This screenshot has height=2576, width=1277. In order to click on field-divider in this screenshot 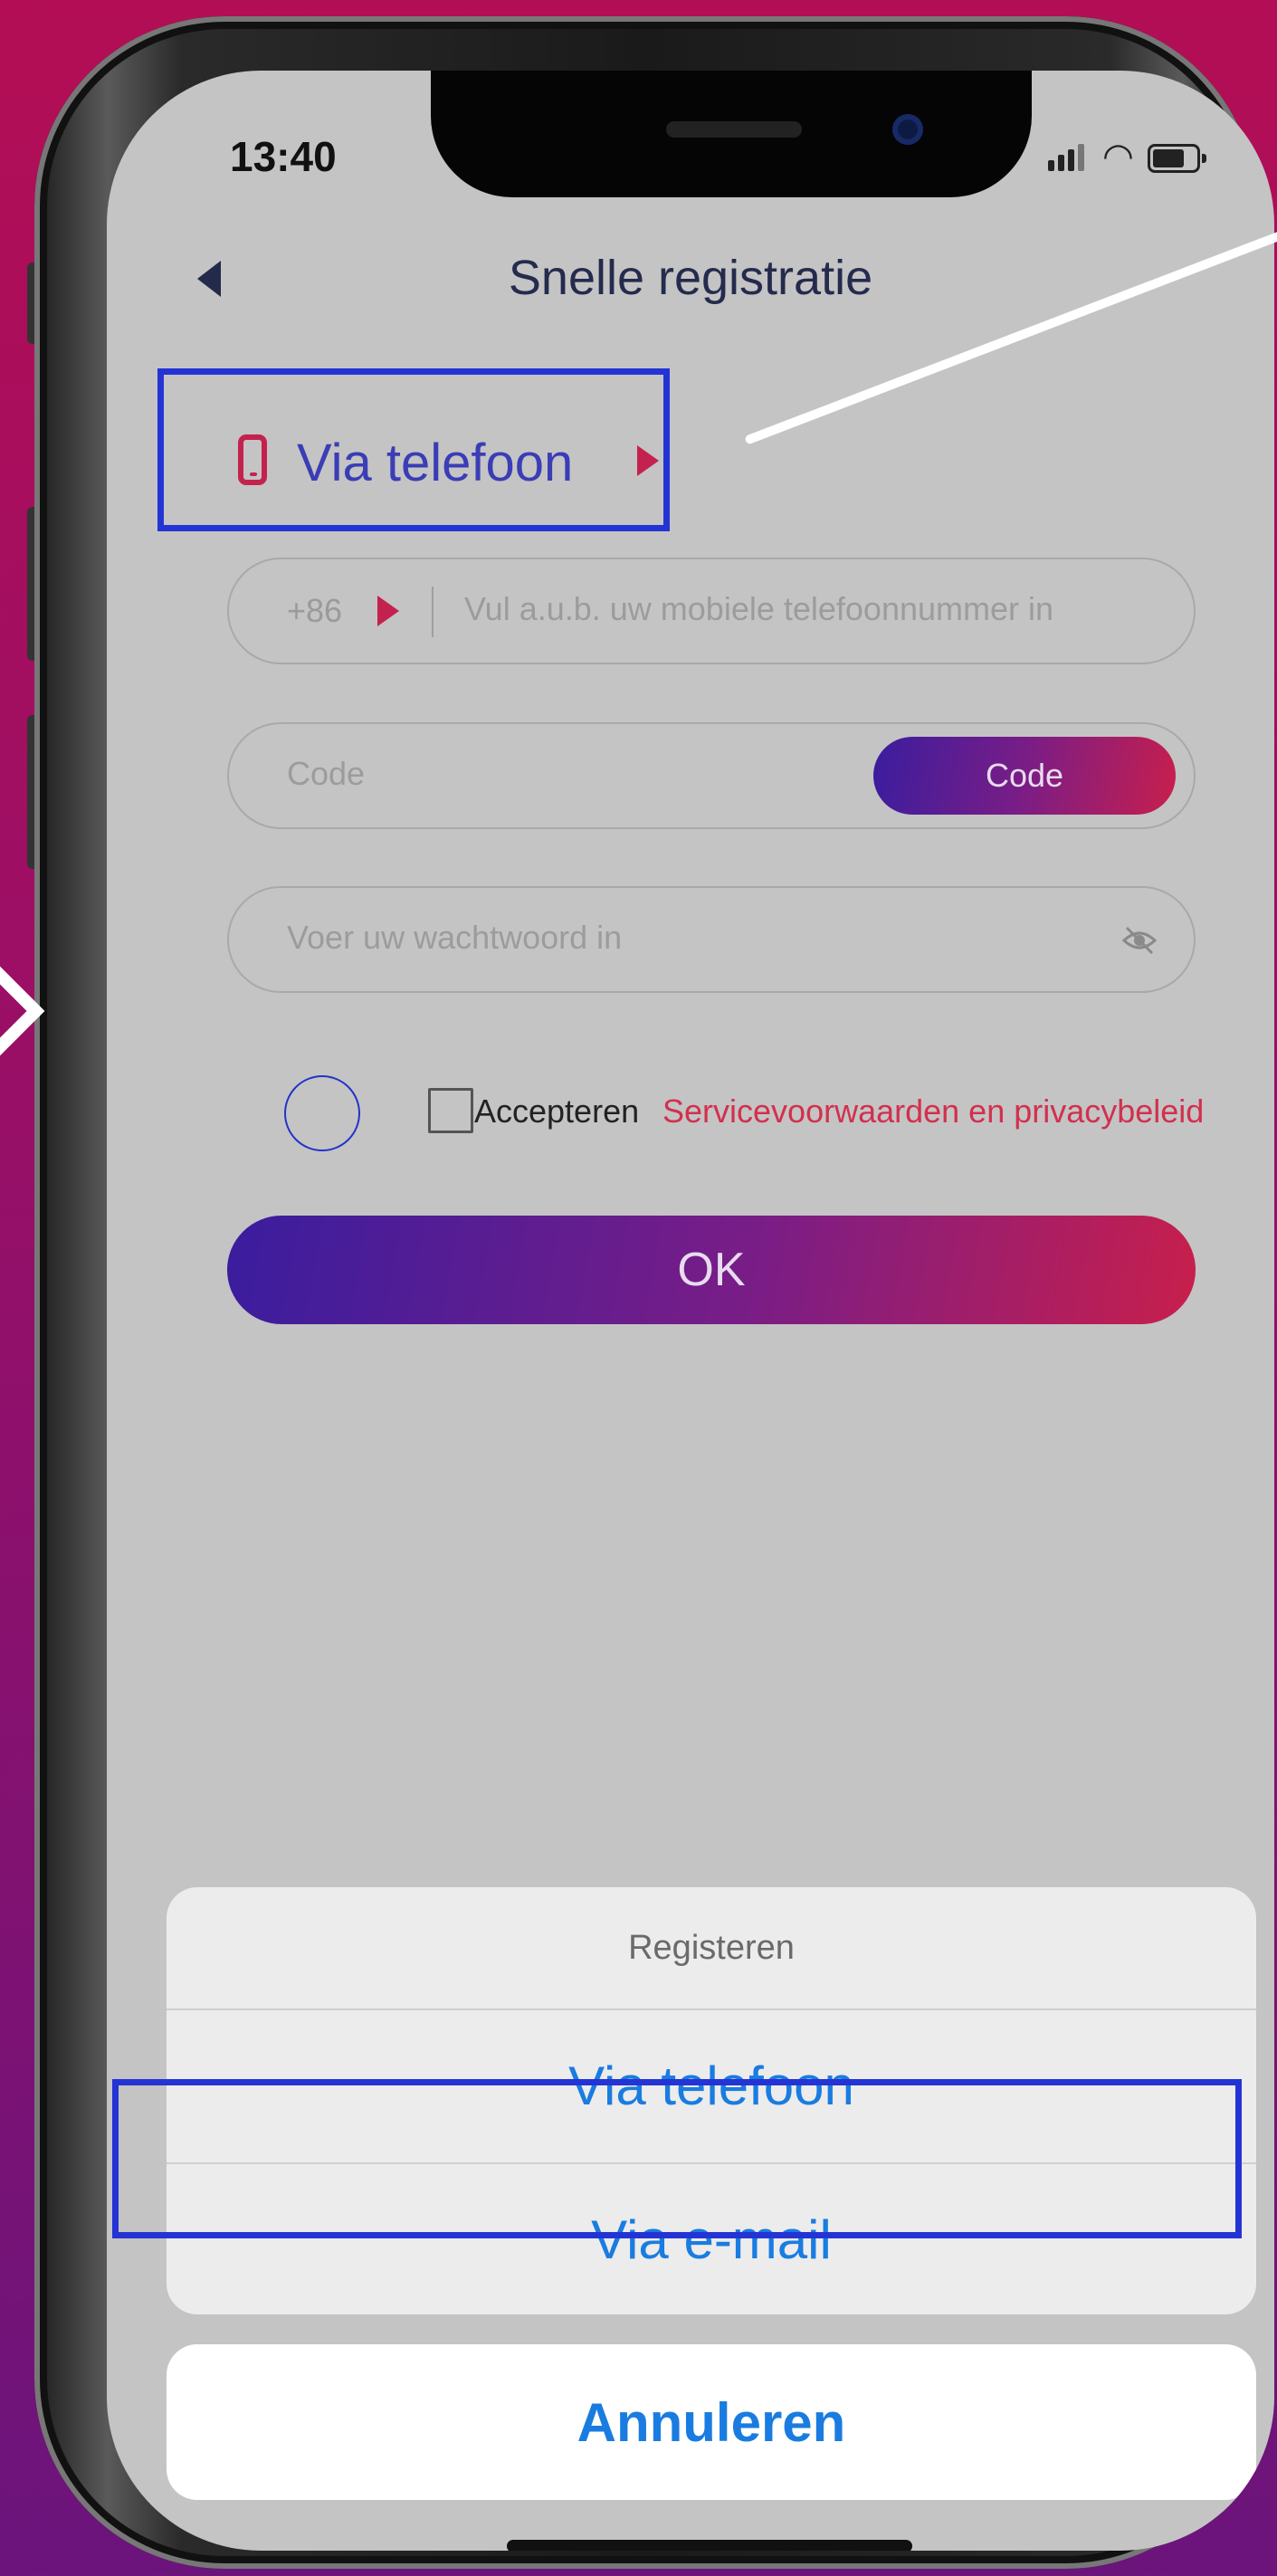, I will do `click(433, 612)`.